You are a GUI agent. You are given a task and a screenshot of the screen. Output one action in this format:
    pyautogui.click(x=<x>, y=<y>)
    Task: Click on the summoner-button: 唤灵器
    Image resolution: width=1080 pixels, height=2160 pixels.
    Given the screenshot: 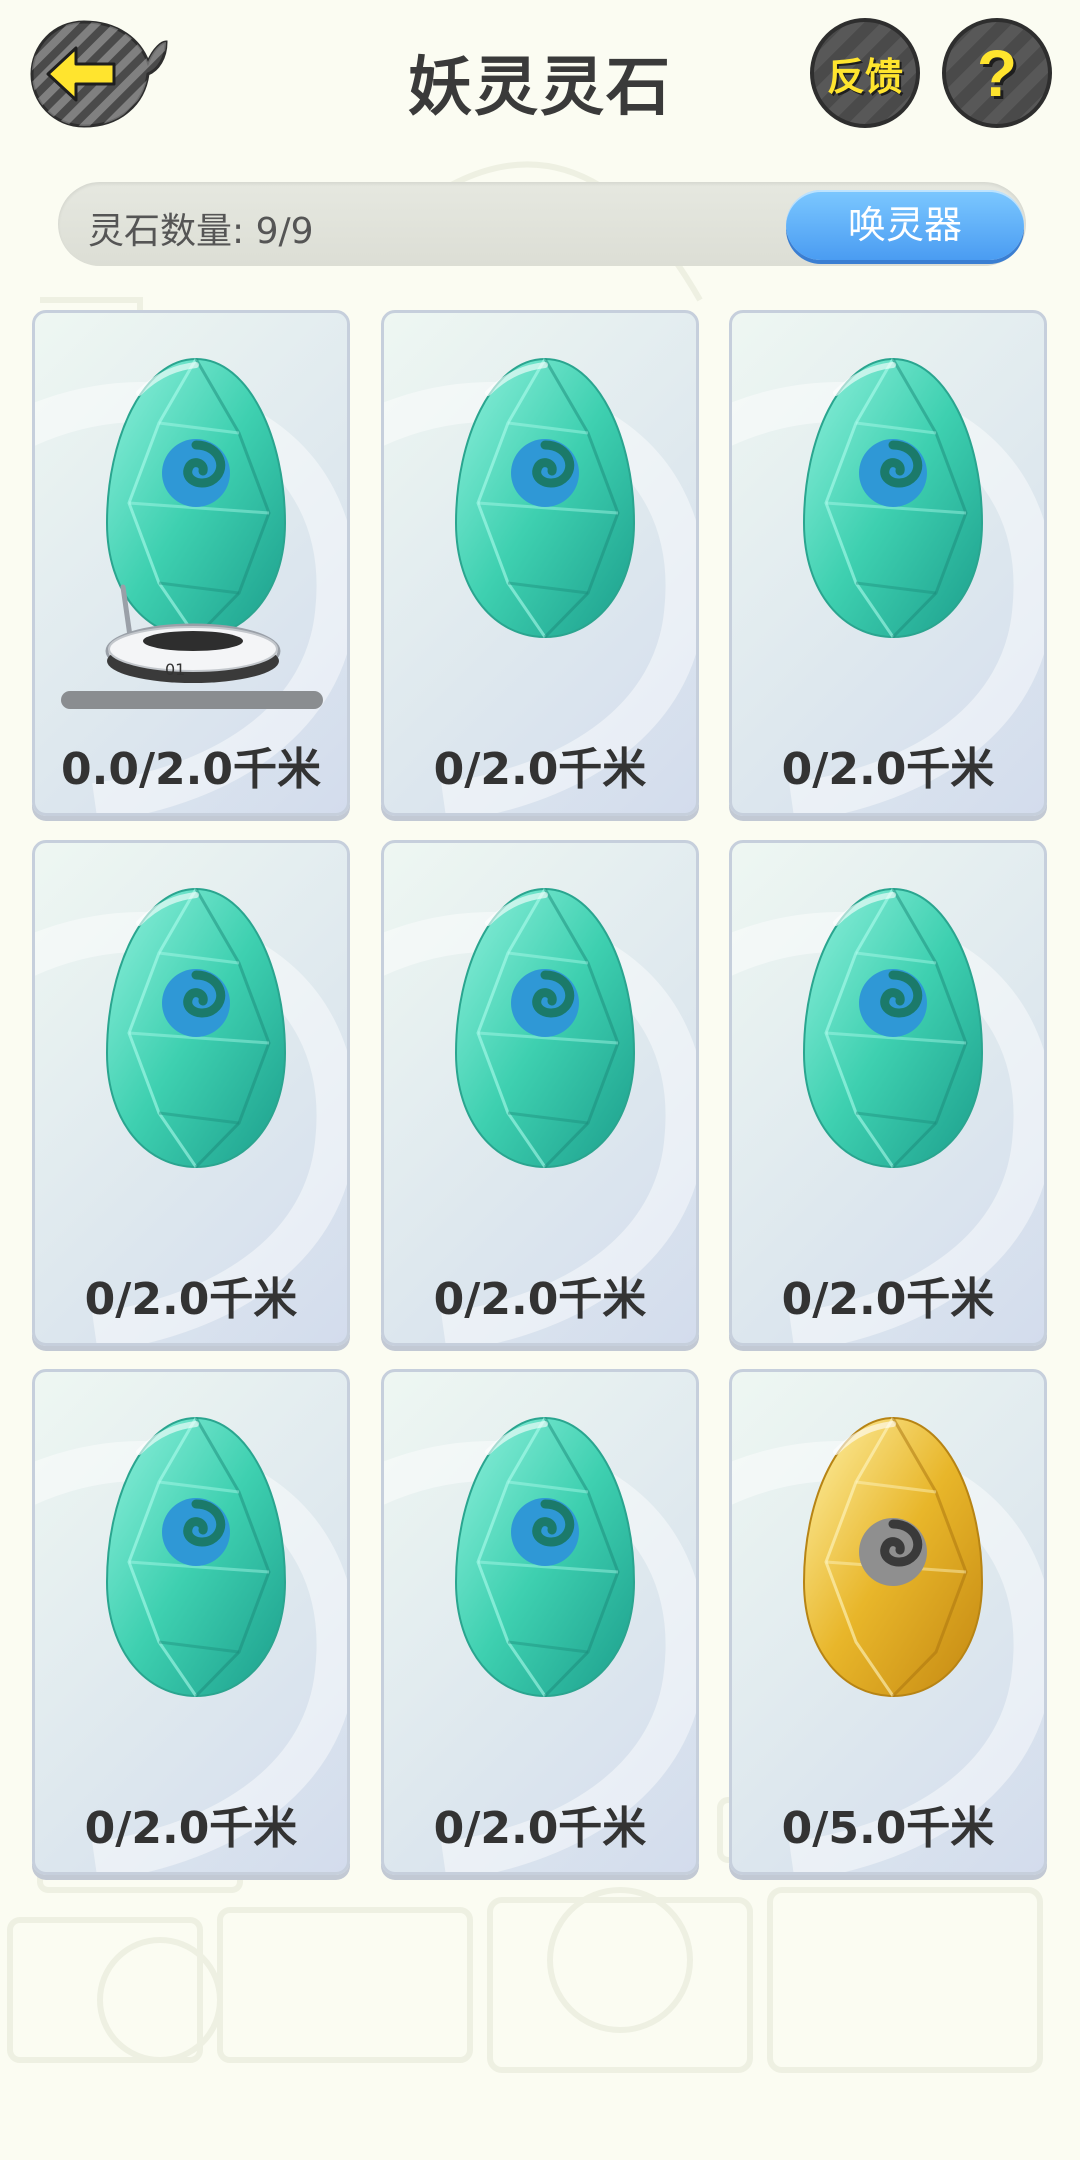 What is the action you would take?
    pyautogui.click(x=905, y=225)
    